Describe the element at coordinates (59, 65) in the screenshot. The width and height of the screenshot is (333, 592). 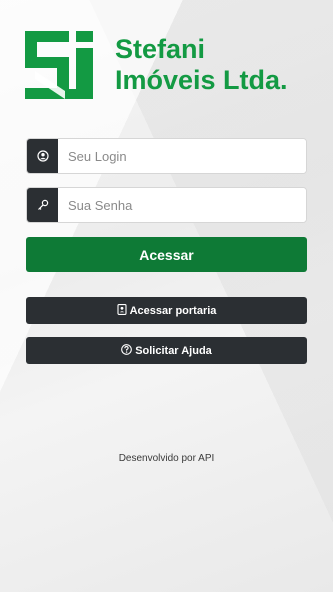
I see `brand-logo-mark-icon` at that location.